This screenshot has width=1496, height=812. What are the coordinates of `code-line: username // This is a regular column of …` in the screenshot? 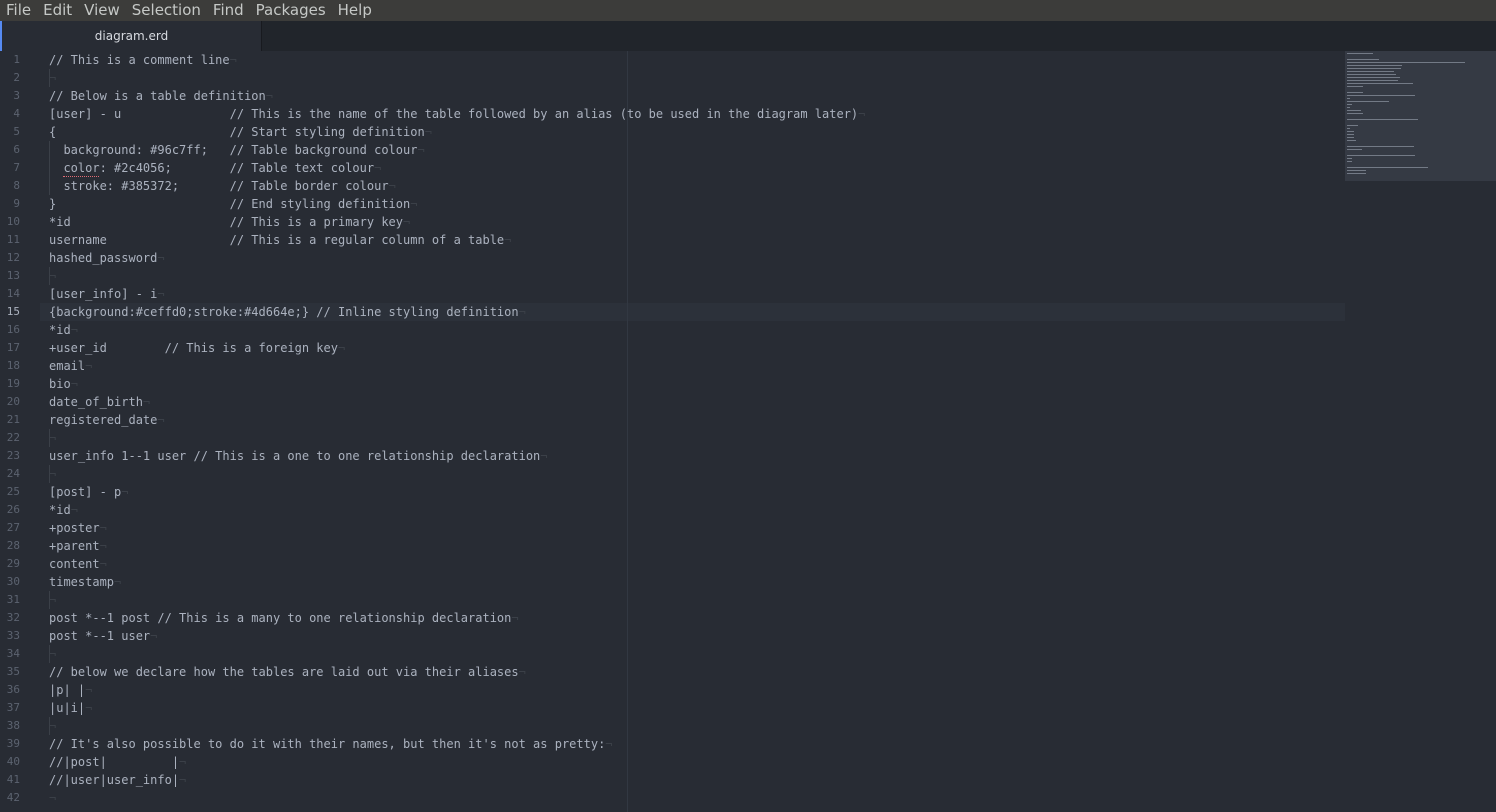 It's located at (280, 240).